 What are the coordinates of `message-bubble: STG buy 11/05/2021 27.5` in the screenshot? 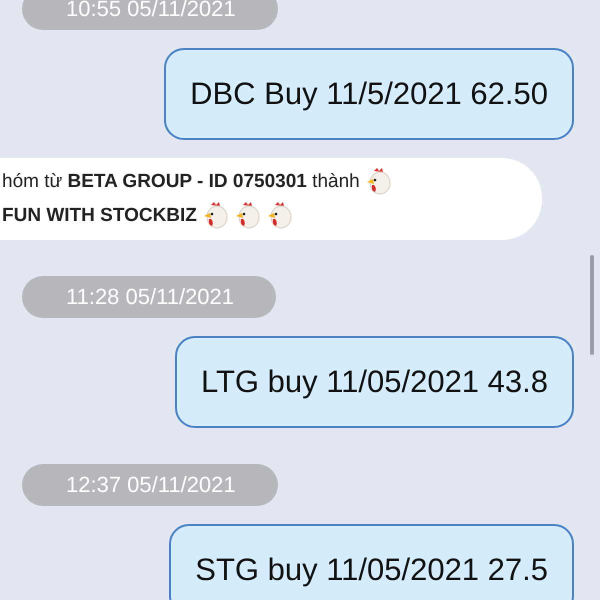 It's located at (371, 562).